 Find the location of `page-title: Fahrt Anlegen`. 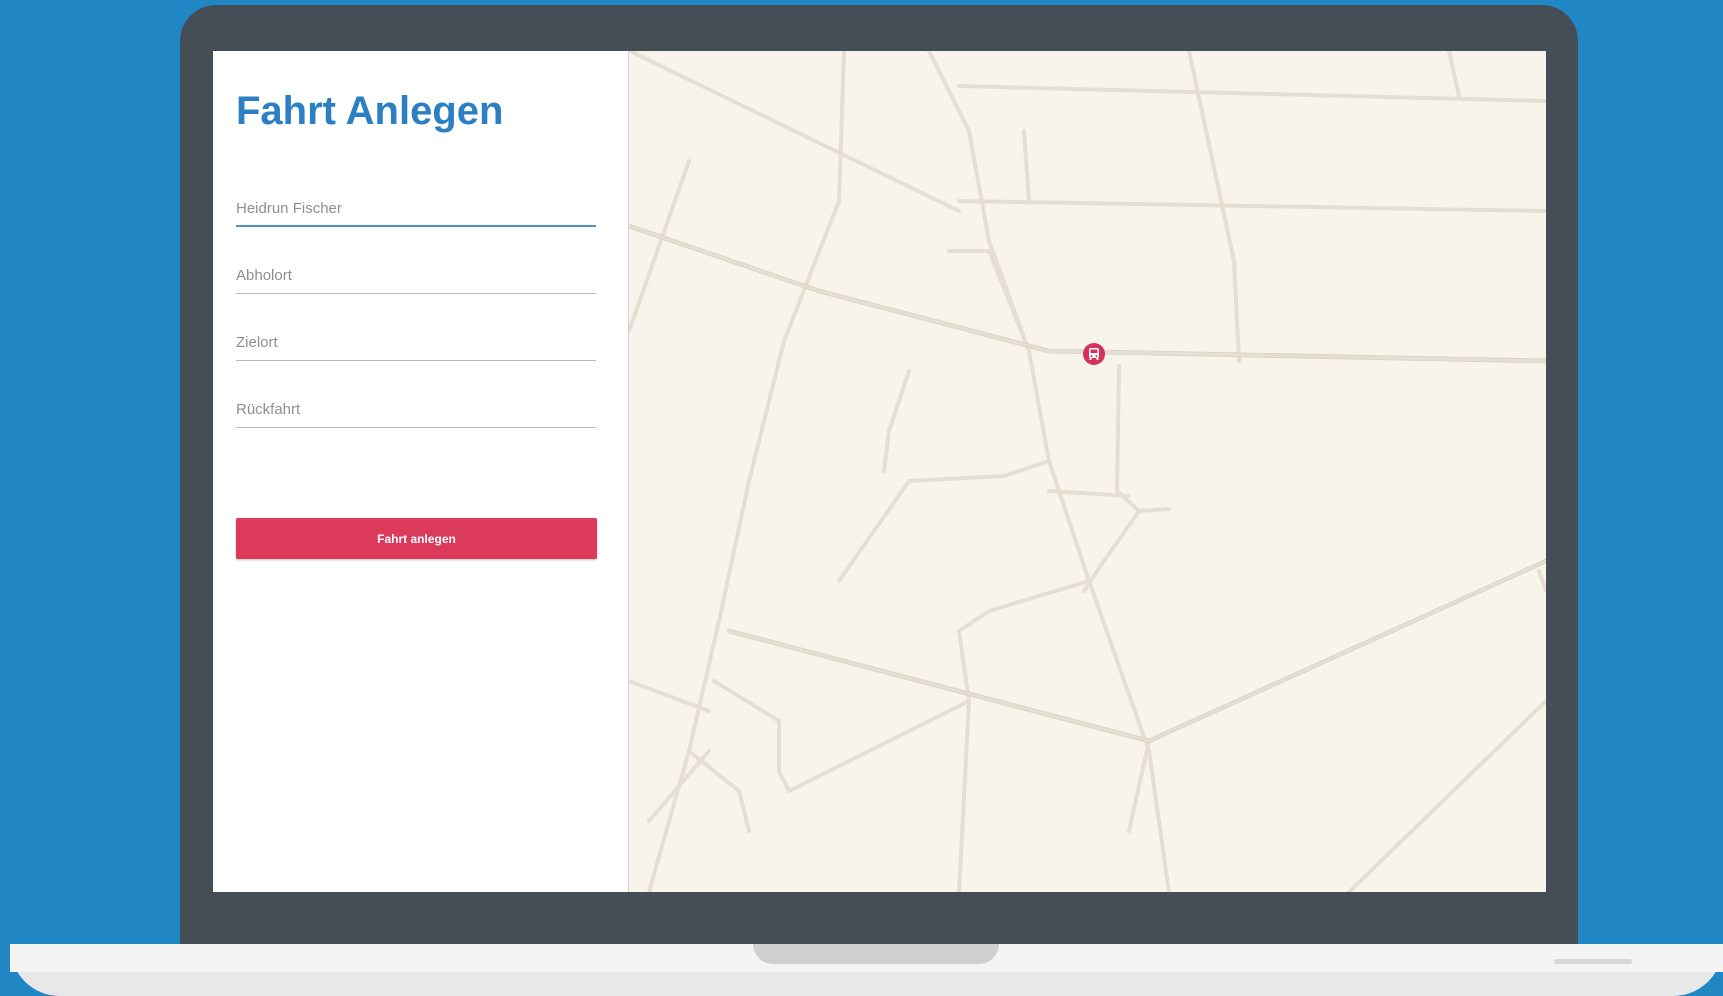

page-title: Fahrt Anlegen is located at coordinates (370, 111).